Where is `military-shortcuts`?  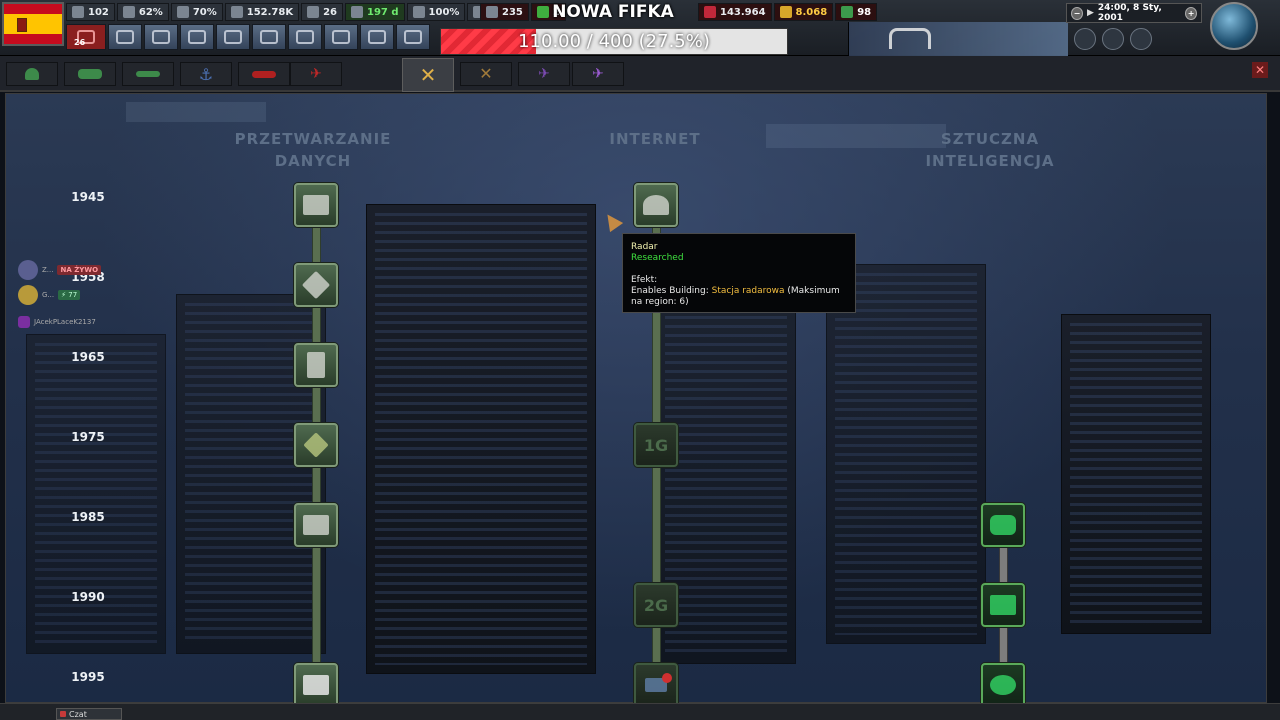
military-shortcuts is located at coordinates (1113, 39).